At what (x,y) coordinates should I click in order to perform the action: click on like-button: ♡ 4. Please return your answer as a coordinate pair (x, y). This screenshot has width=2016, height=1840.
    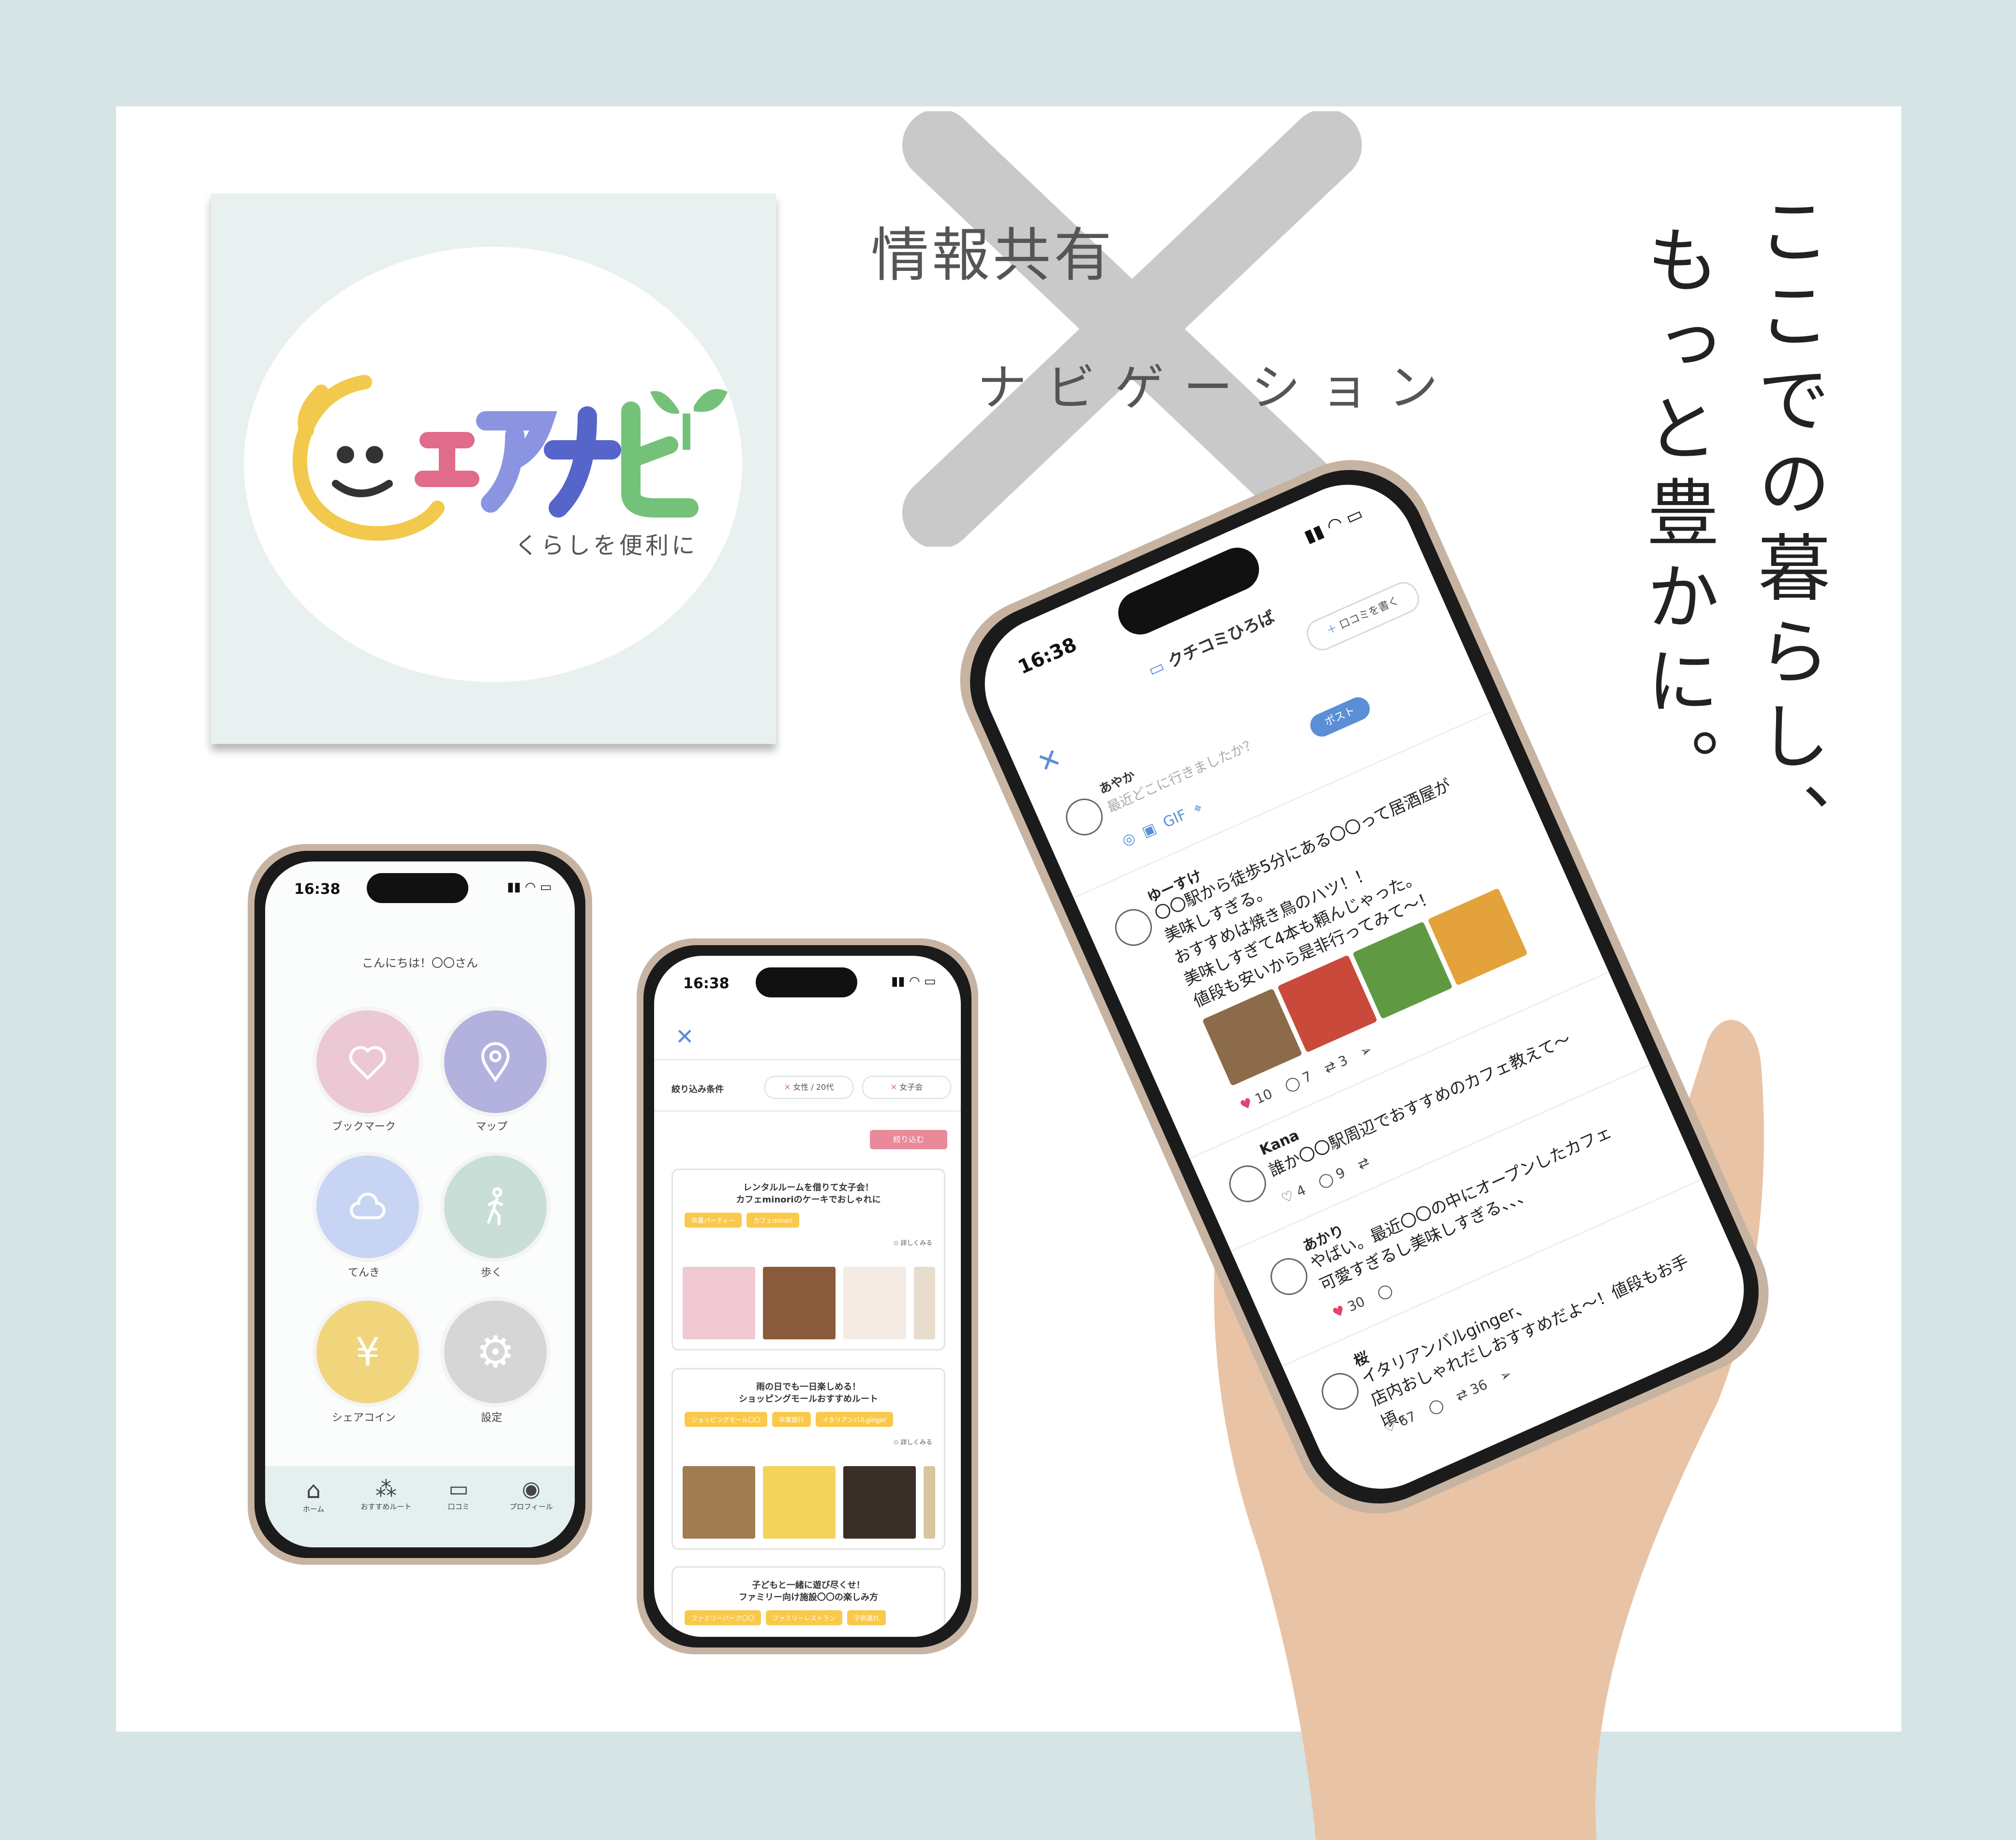
    Looking at the image, I should click on (1293, 1194).